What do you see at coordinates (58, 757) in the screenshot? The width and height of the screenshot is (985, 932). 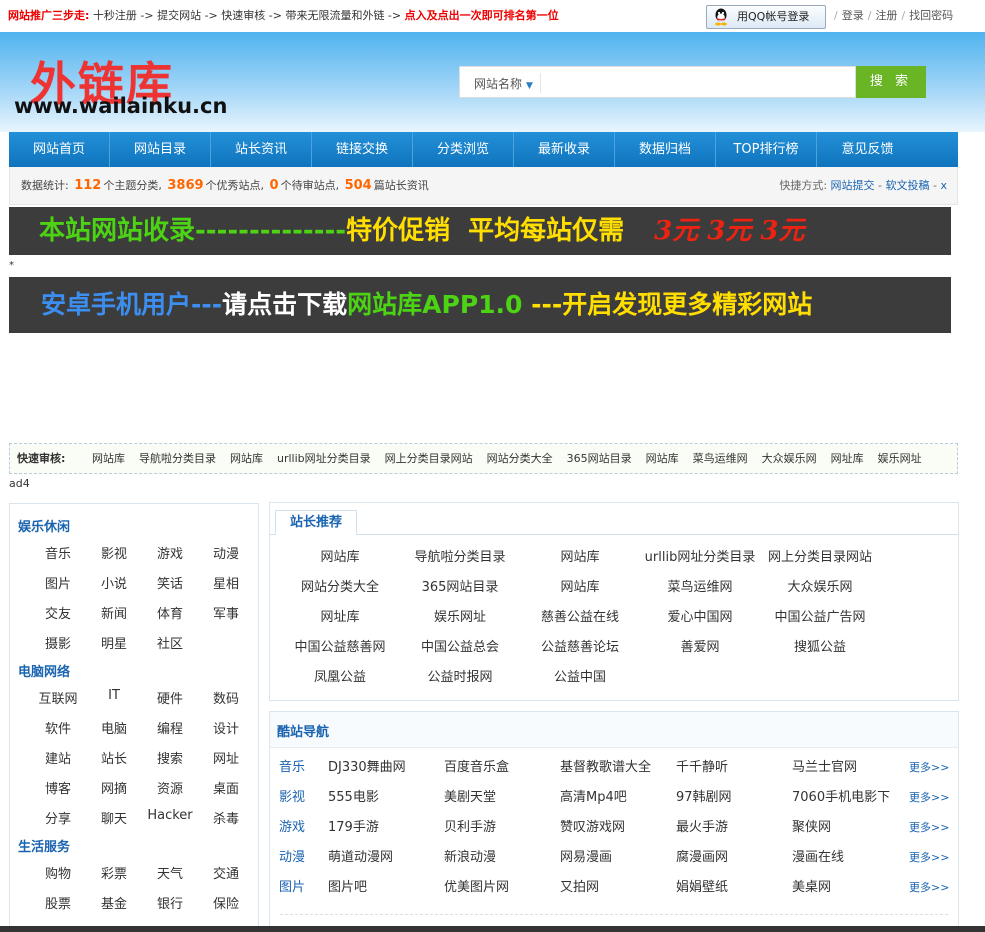 I see `category-link: 建站` at bounding box center [58, 757].